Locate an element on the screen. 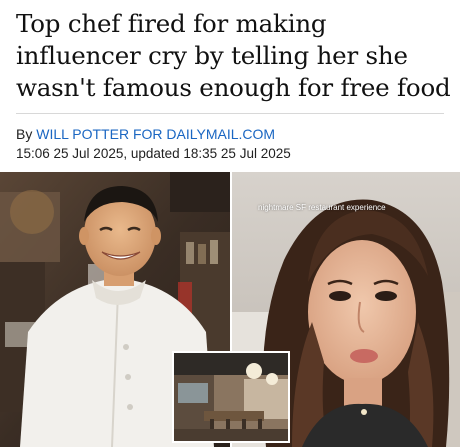 The width and height of the screenshot is (460, 447). byline: By WILL POTTER FOR DAILYMAIL.COM is located at coordinates (145, 134).